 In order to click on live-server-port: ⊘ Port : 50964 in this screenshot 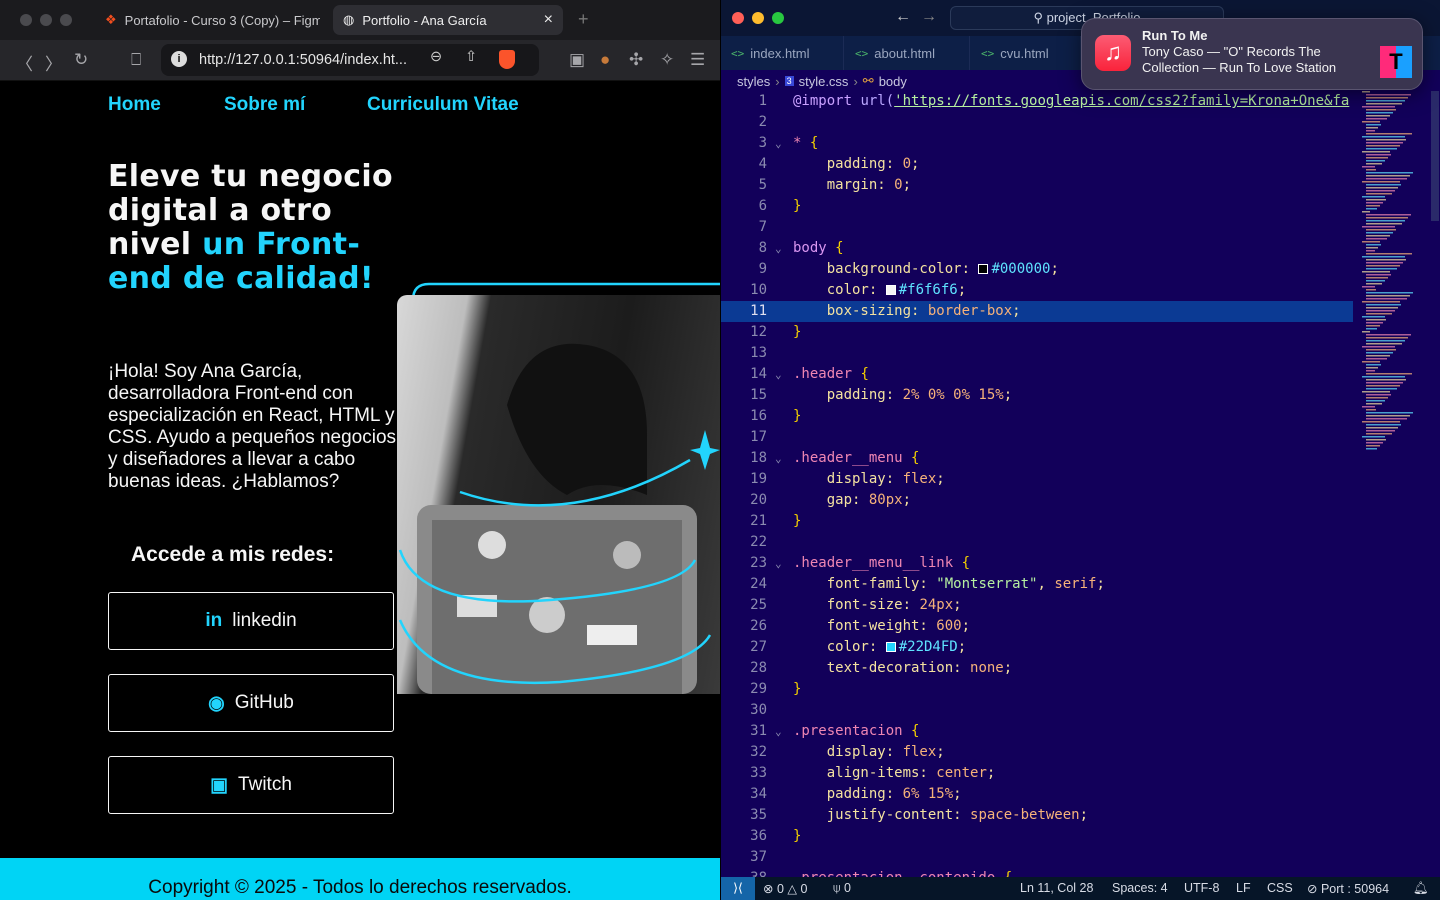, I will do `click(1348, 888)`.